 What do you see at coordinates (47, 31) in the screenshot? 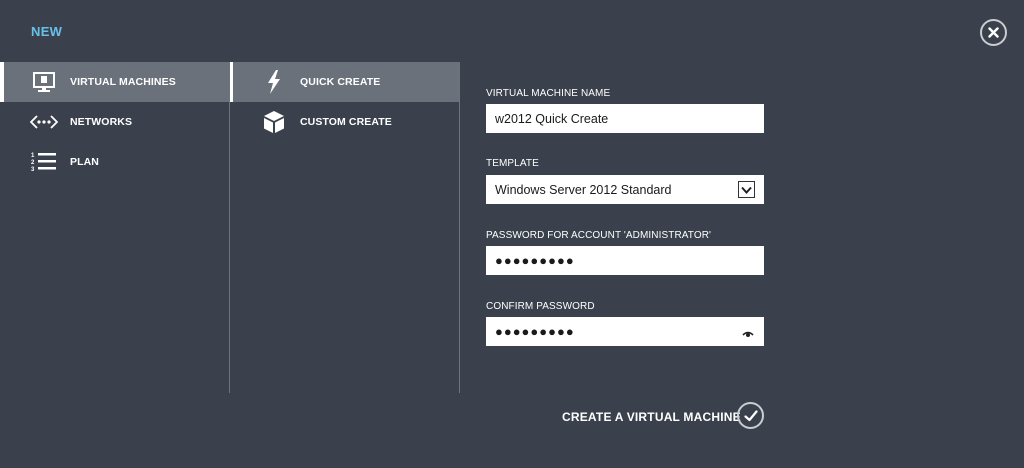
I see `new-title: NEW` at bounding box center [47, 31].